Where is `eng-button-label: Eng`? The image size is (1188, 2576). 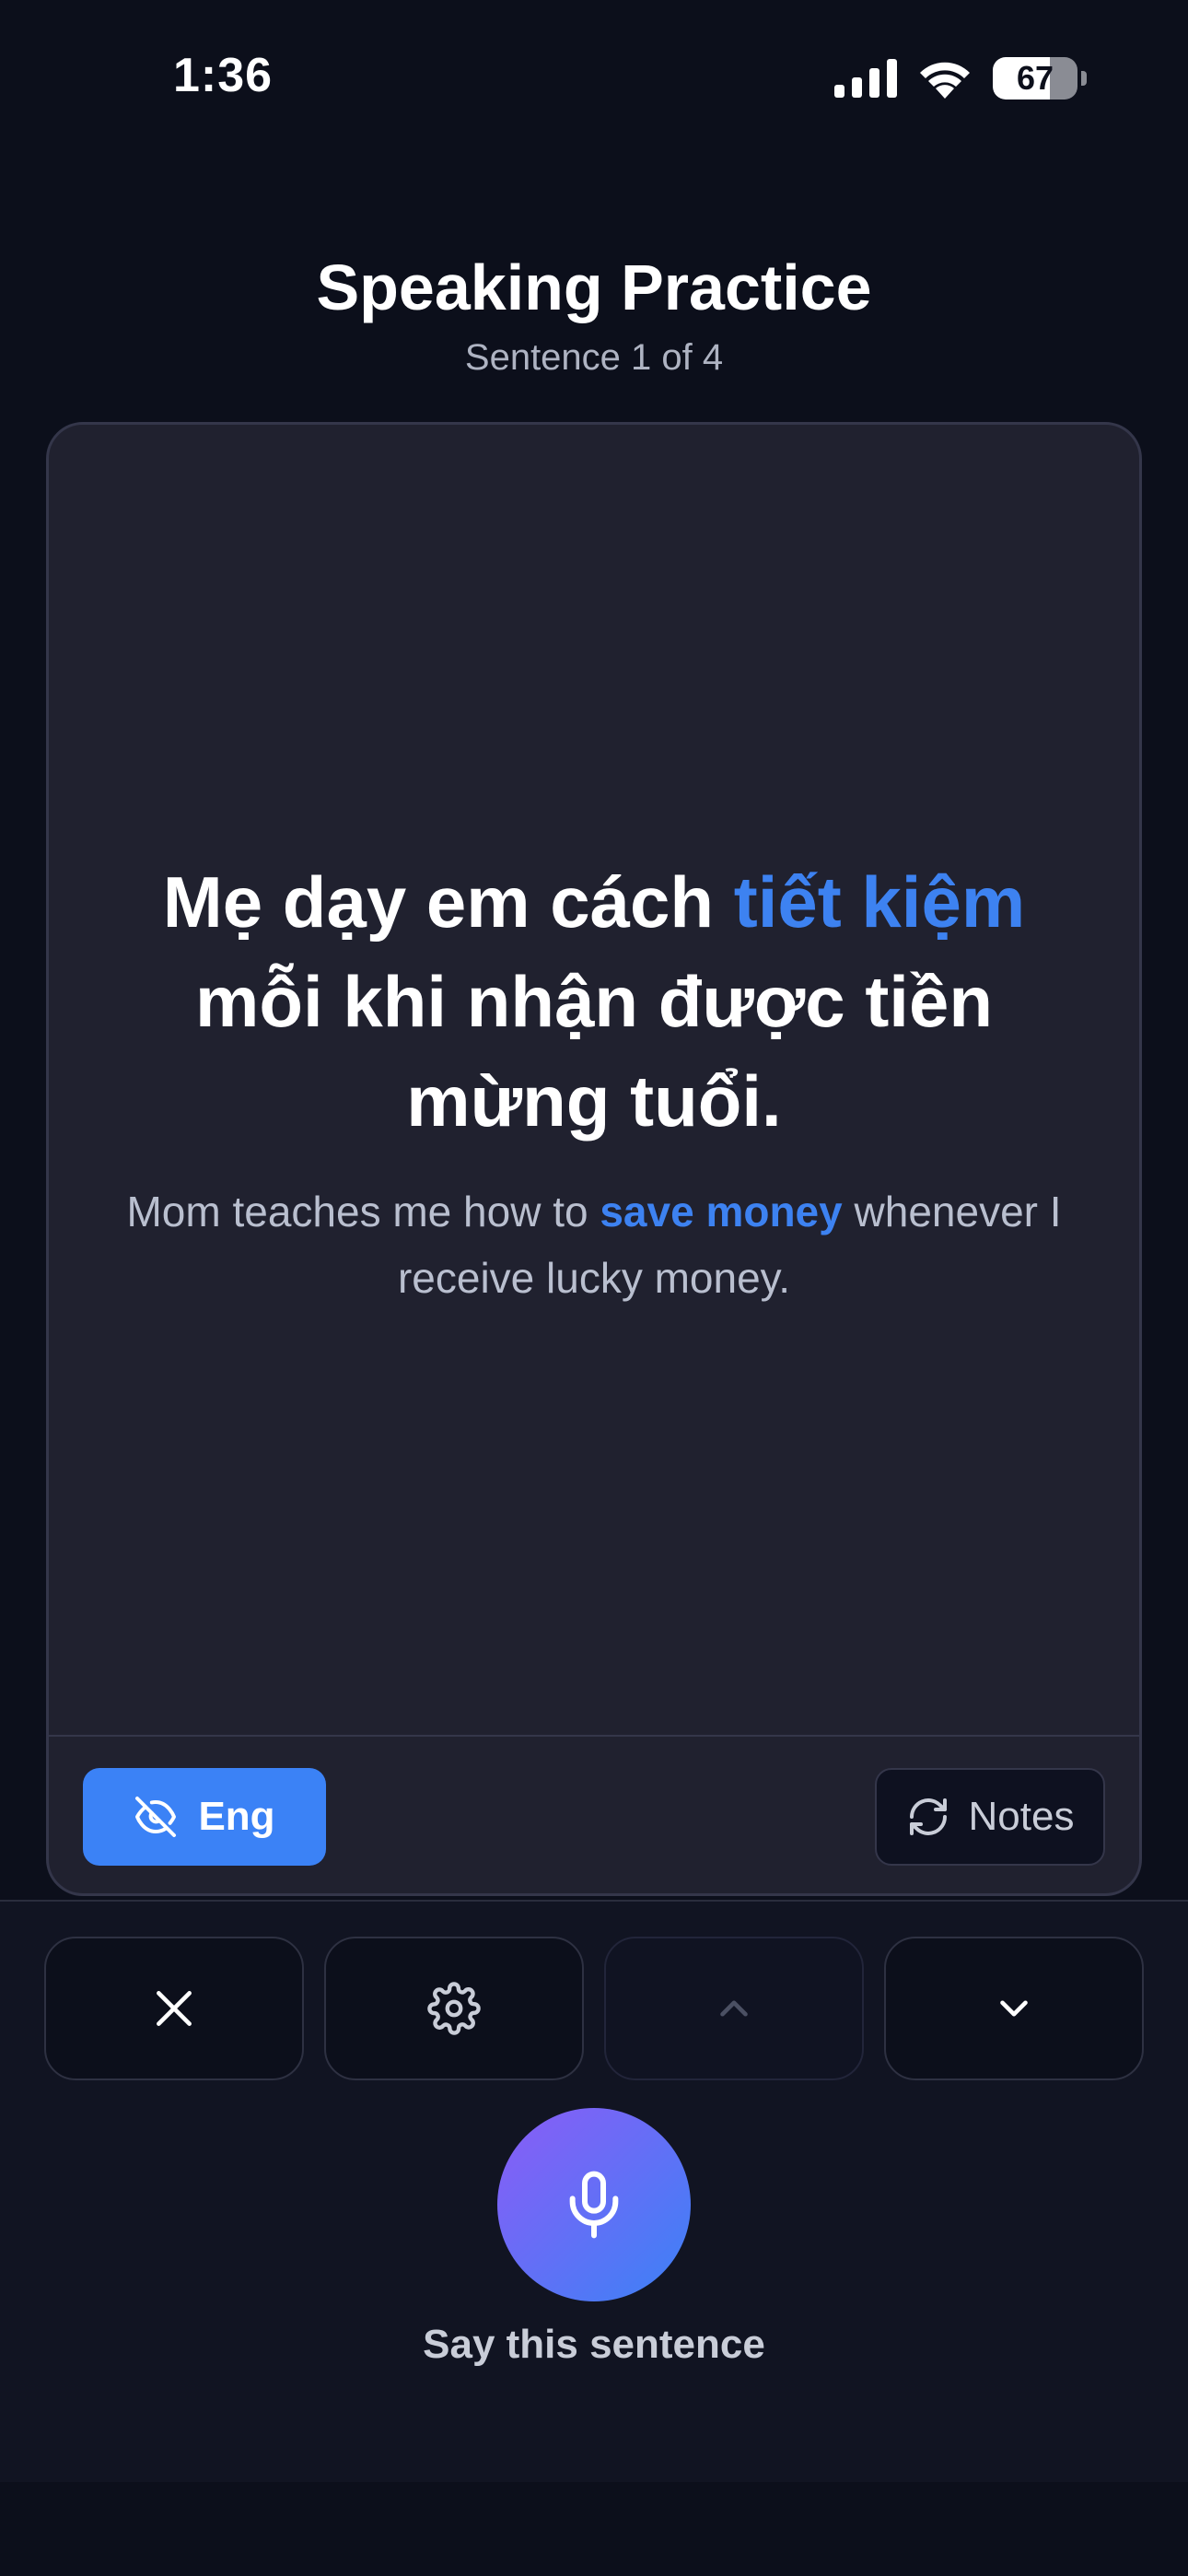
eng-button-label: Eng is located at coordinates (236, 1816).